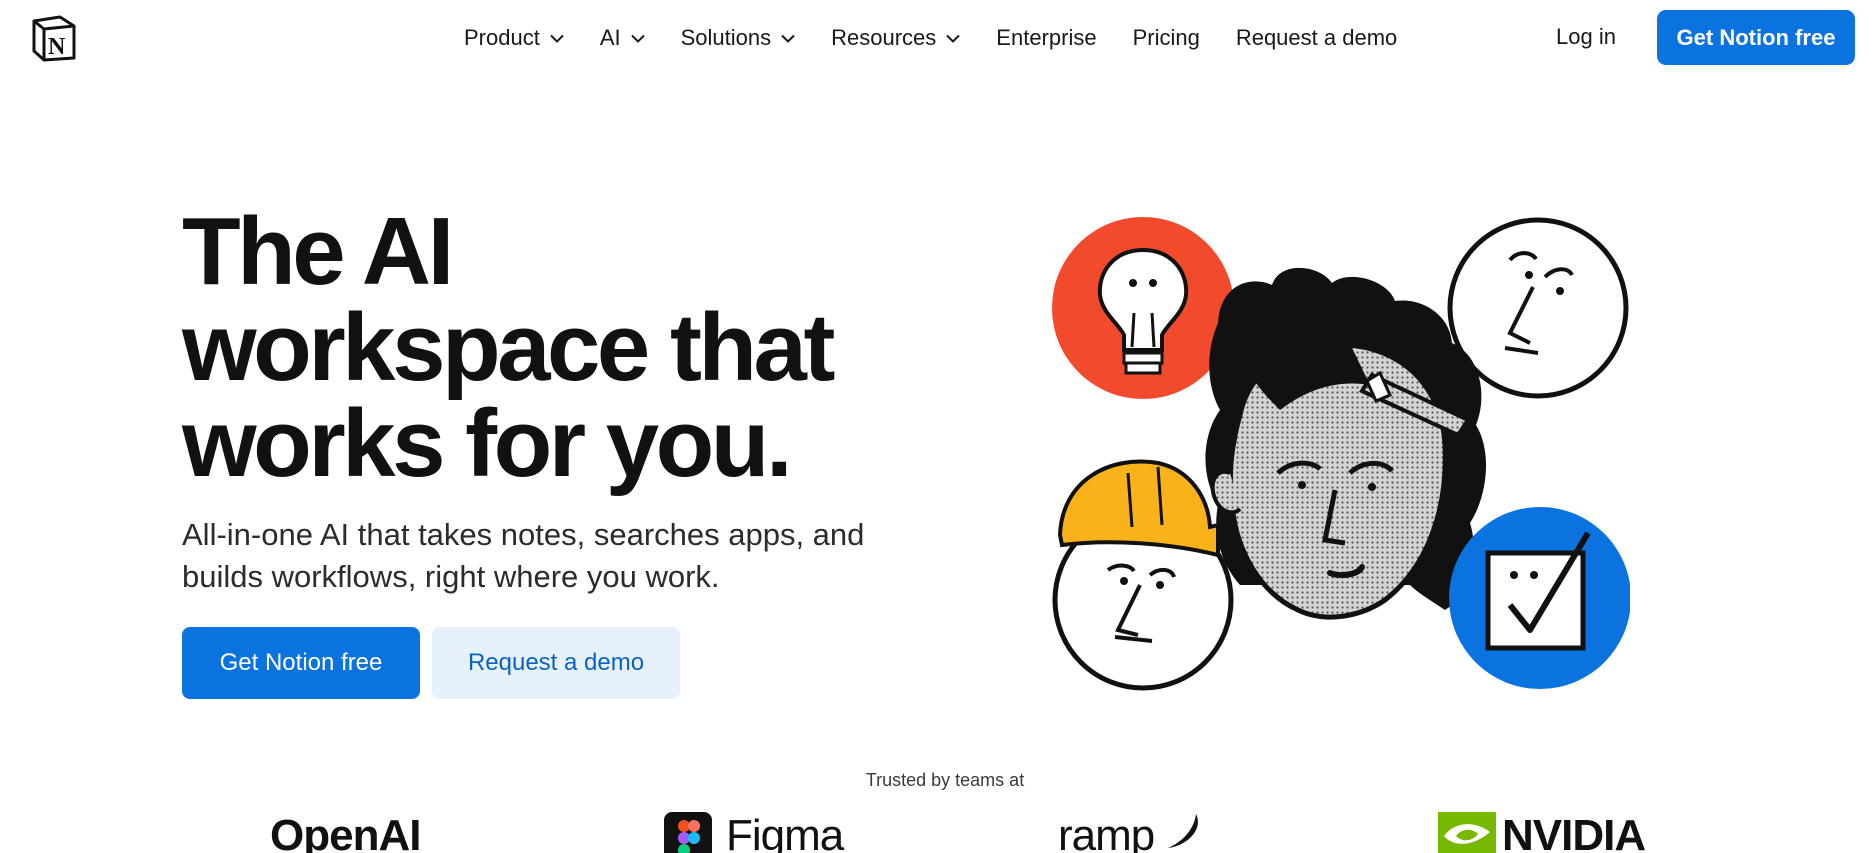  I want to click on nav-item-label: Pricing, so click(1166, 37).